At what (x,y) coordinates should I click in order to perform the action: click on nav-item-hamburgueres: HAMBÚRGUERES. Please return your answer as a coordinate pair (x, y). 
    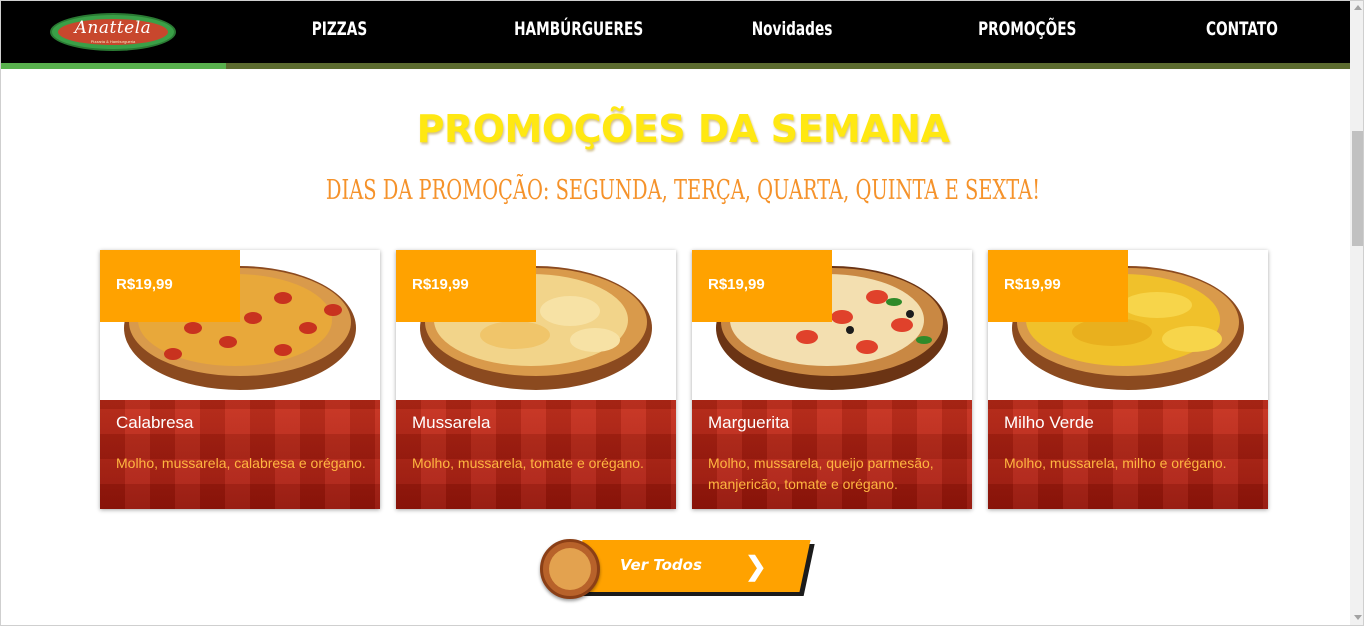
    Looking at the image, I should click on (578, 29).